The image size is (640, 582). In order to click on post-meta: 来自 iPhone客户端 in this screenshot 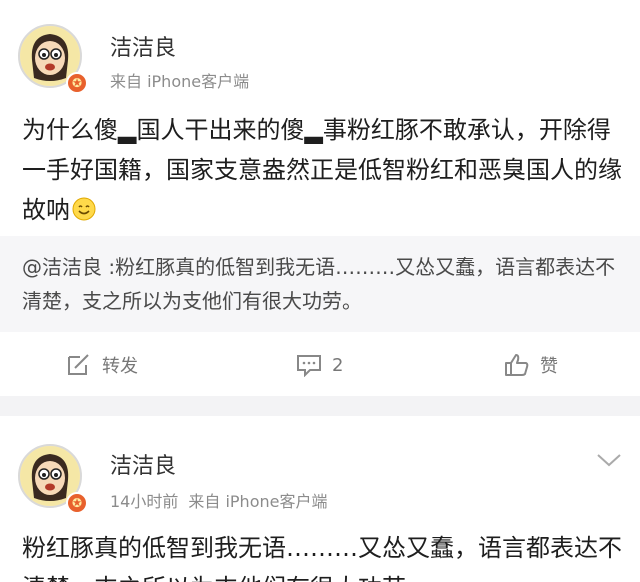, I will do `click(180, 81)`.